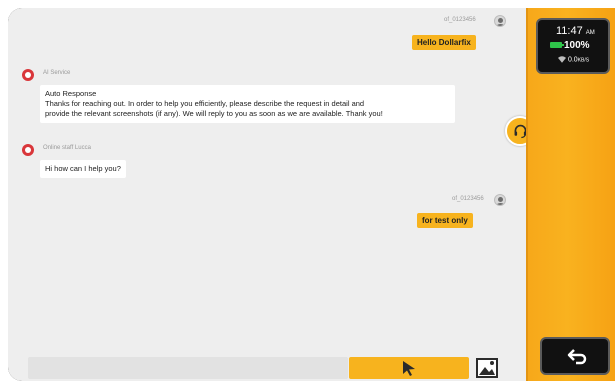 The width and height of the screenshot is (615, 381). What do you see at coordinates (83, 169) in the screenshot?
I see `message-bubble: Hi how can I help you?` at bounding box center [83, 169].